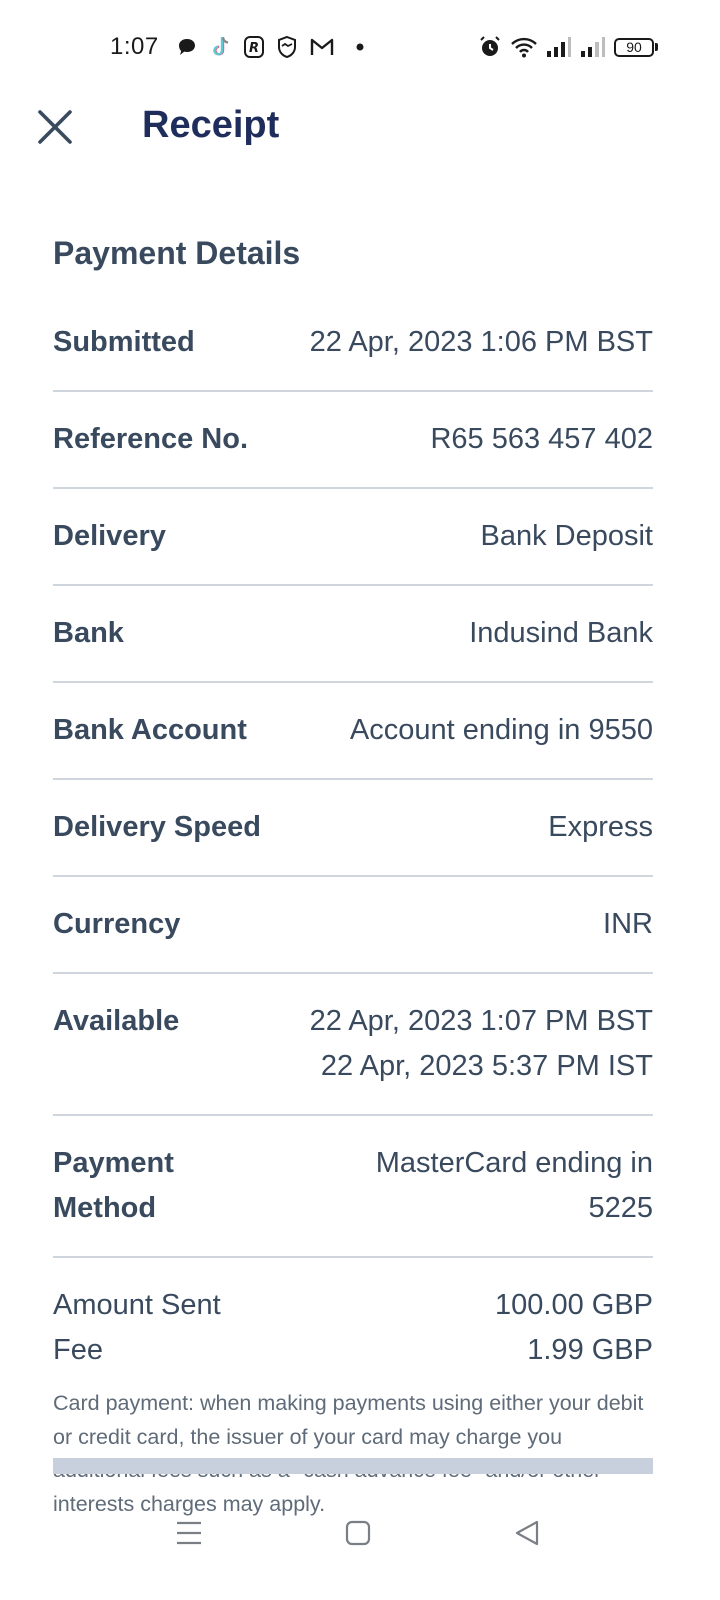  What do you see at coordinates (109, 536) in the screenshot?
I see `detail-label: Delivery` at bounding box center [109, 536].